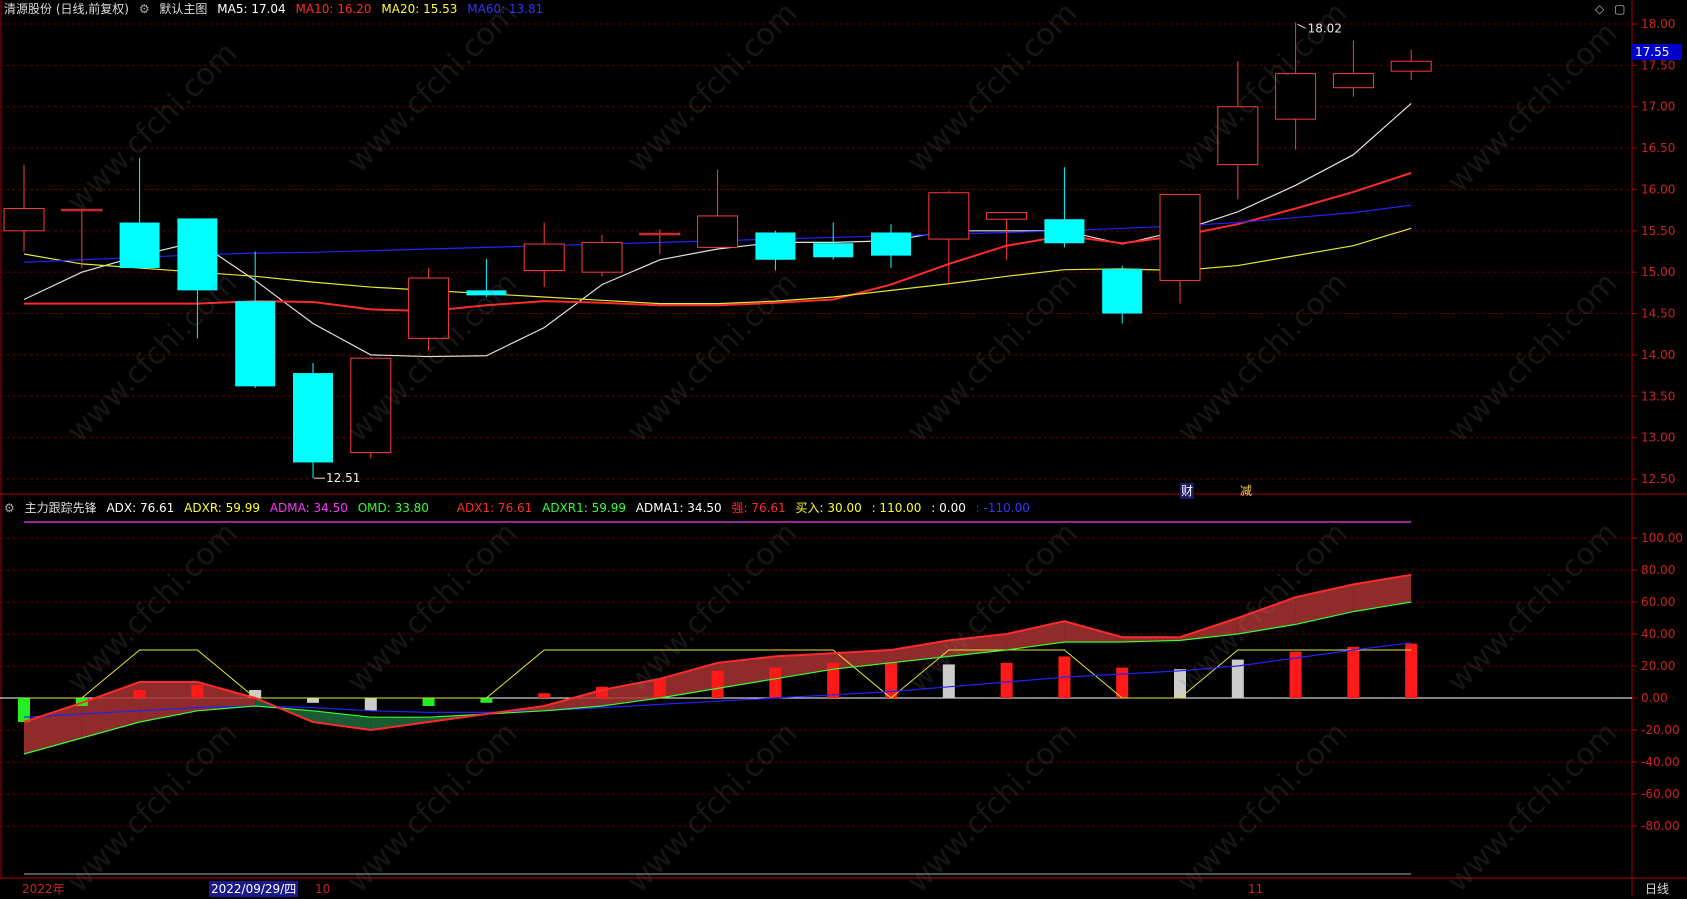 The height and width of the screenshot is (899, 1687). What do you see at coordinates (66, 9) in the screenshot?
I see `stock-title: 清源股份 (日线,前复权)` at bounding box center [66, 9].